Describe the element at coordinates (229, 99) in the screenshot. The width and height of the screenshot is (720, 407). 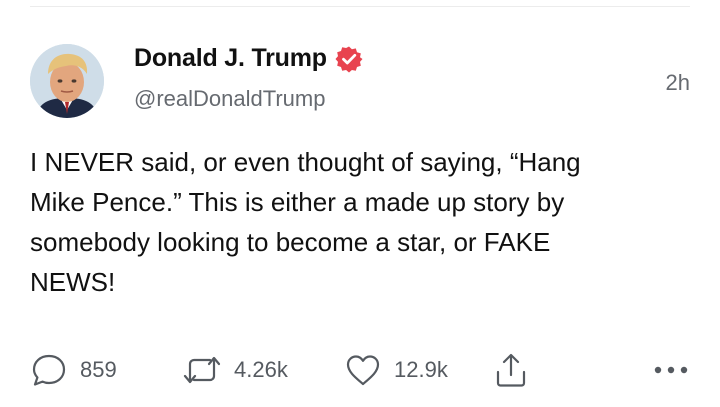
I see `handle: @realDonaldTrump` at that location.